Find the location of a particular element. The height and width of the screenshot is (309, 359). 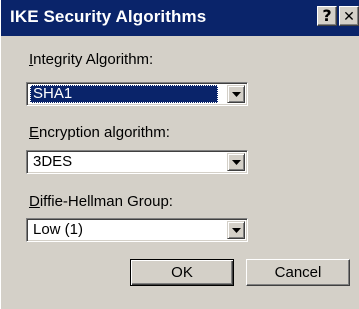

encryption-algorithm-value: 3DES is located at coordinates (53, 161).